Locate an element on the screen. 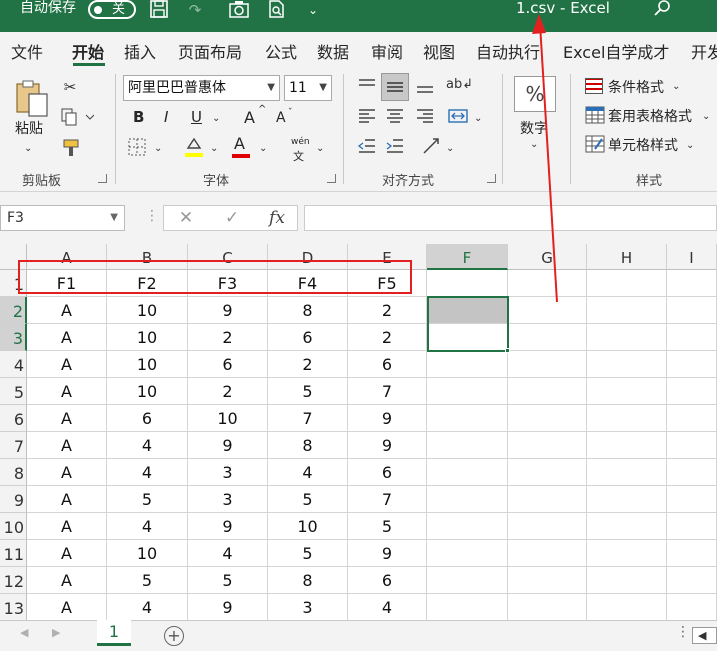  cell-i10 is located at coordinates (692, 526).